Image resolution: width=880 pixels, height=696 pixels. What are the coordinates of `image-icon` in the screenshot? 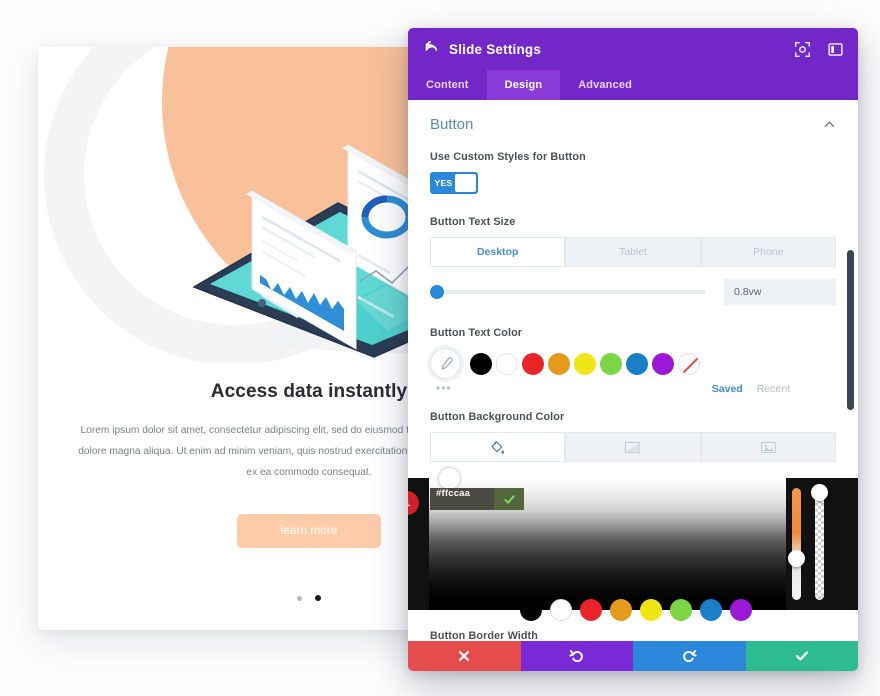 It's located at (768, 447).